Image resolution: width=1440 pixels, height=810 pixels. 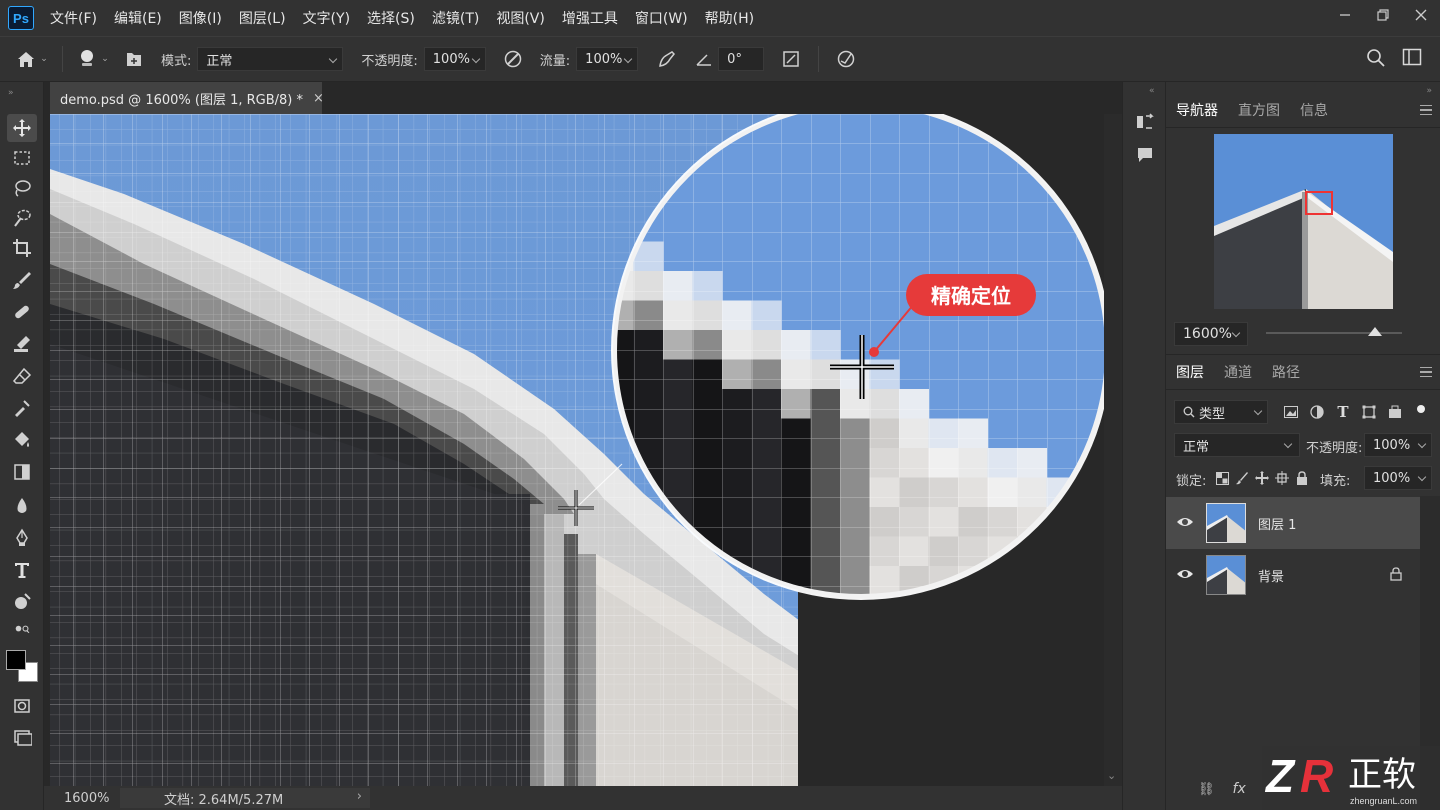 I want to click on search-icon, so click(x=1376, y=58).